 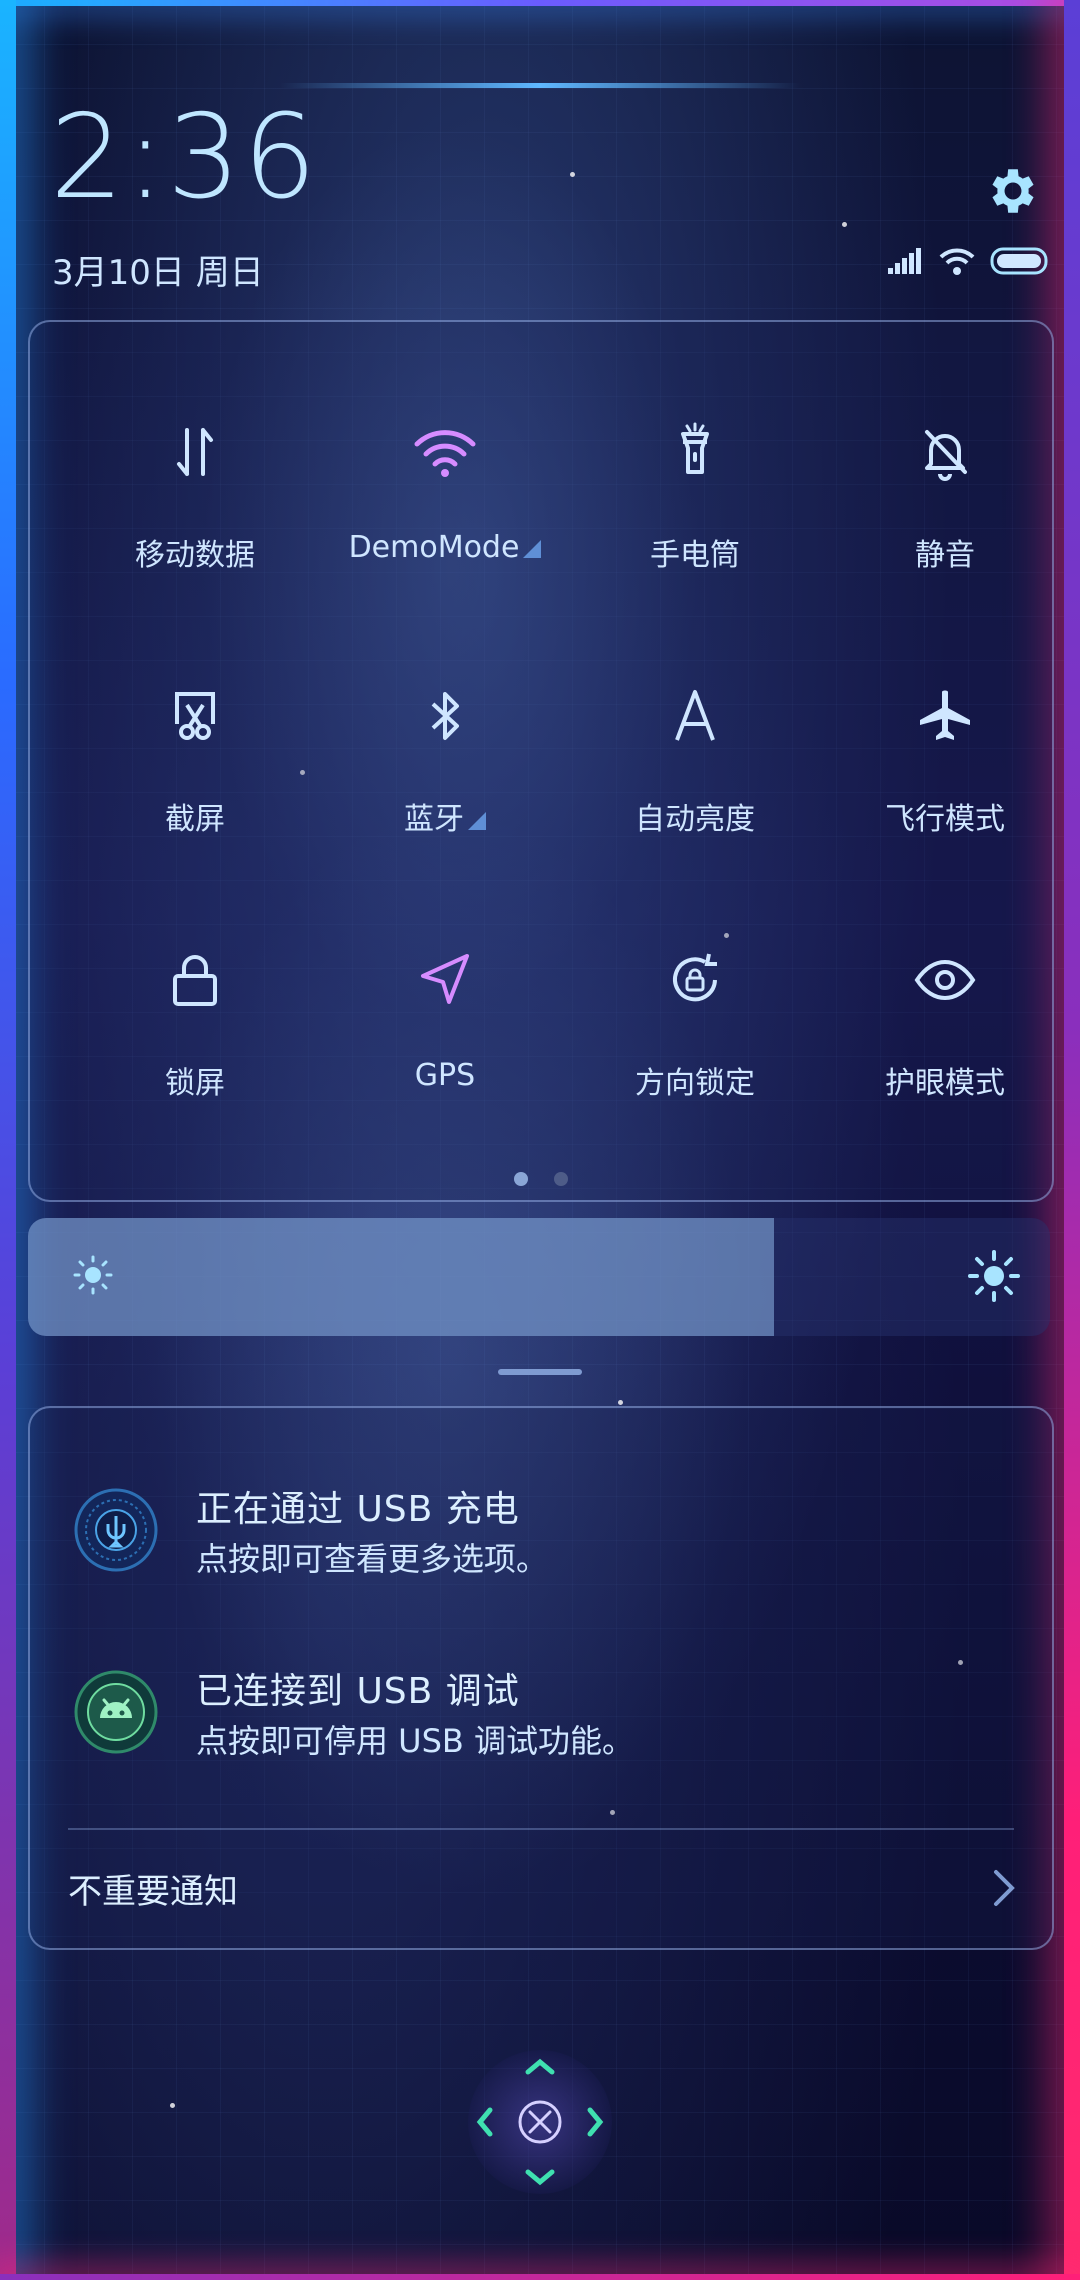 What do you see at coordinates (445, 512) in the screenshot?
I see `tile-wifi: DemoMode` at bounding box center [445, 512].